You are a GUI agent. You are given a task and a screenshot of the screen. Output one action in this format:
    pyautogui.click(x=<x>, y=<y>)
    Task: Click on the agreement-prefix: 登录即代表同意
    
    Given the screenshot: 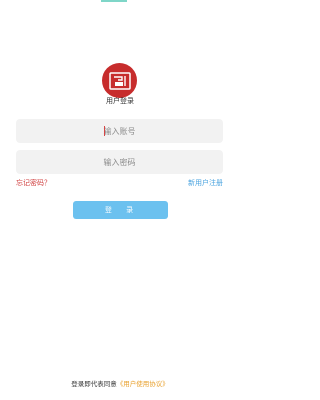 What is the action you would take?
    pyautogui.click(x=94, y=384)
    